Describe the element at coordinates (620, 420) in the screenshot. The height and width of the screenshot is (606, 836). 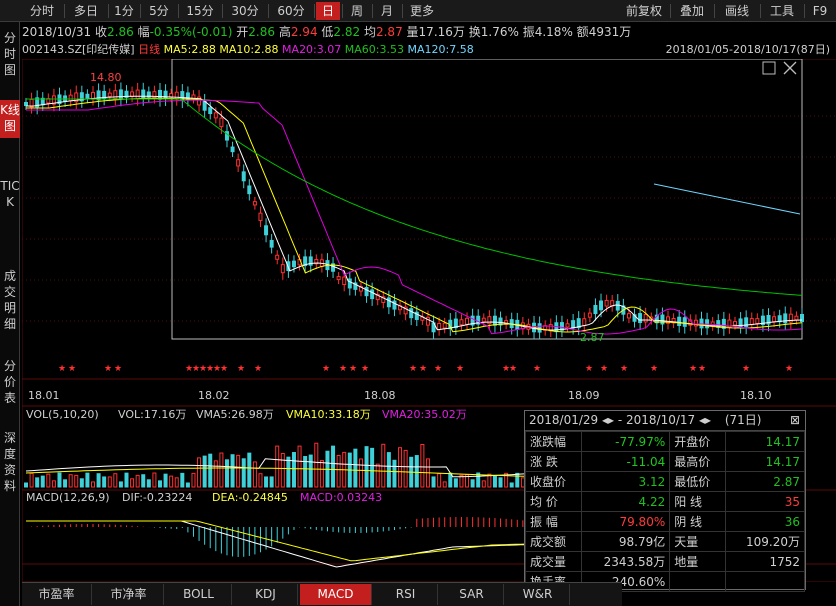
I see `popup-range: 2018/01/29 ◂▸ - 2018/10/17 ◂▸` at that location.